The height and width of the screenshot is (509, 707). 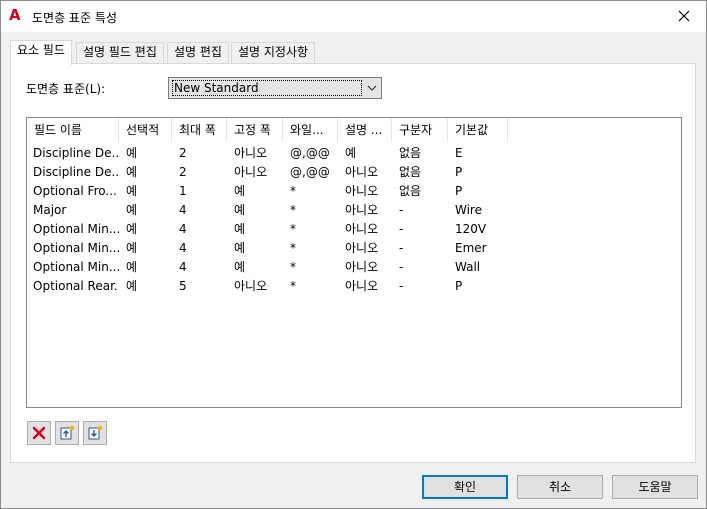 I want to click on table-row: Optional Fro... 예 1 예 * 아니오 없음 P, so click(x=354, y=191).